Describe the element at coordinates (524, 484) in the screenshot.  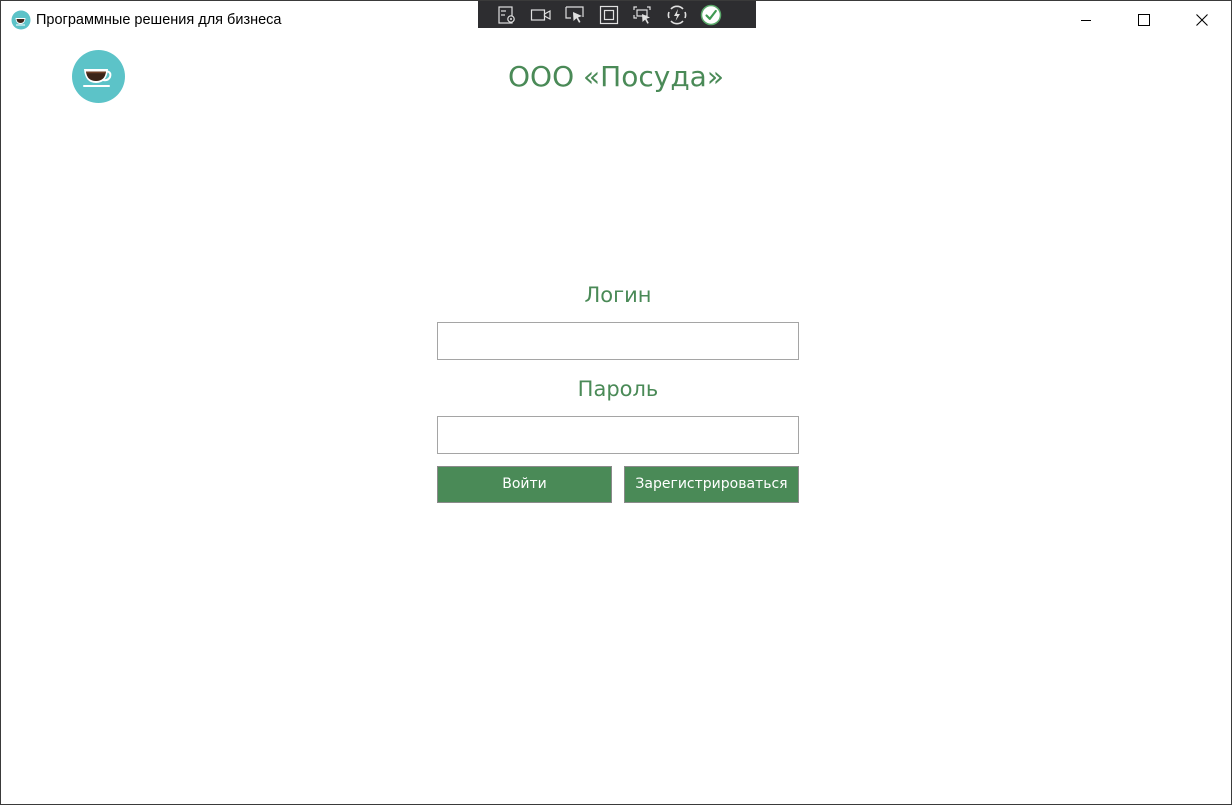
I see `login-button: Войти` at that location.